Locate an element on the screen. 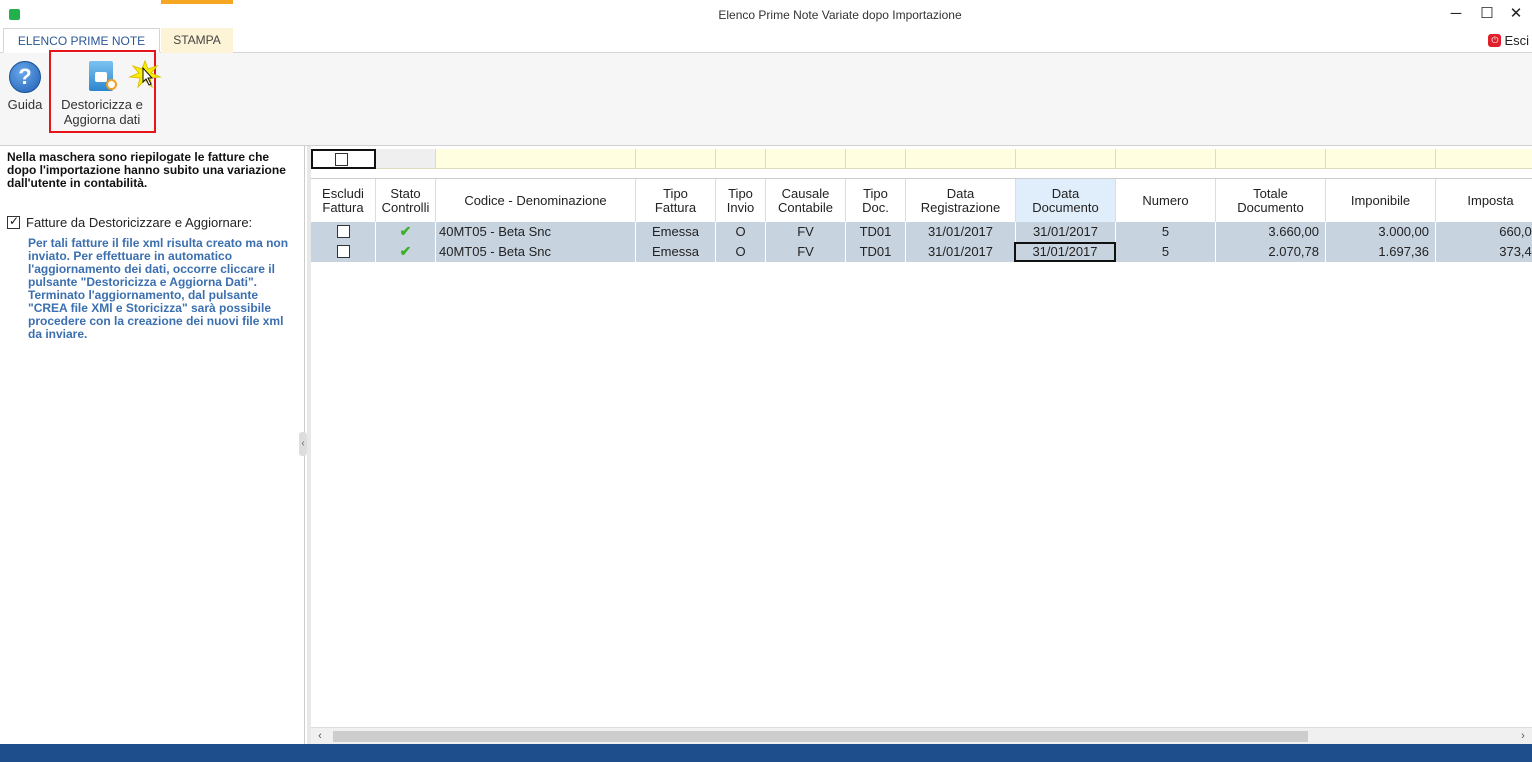 This screenshot has width=1532, height=762. imponibile-cell: 3.000,00 is located at coordinates (1381, 232).